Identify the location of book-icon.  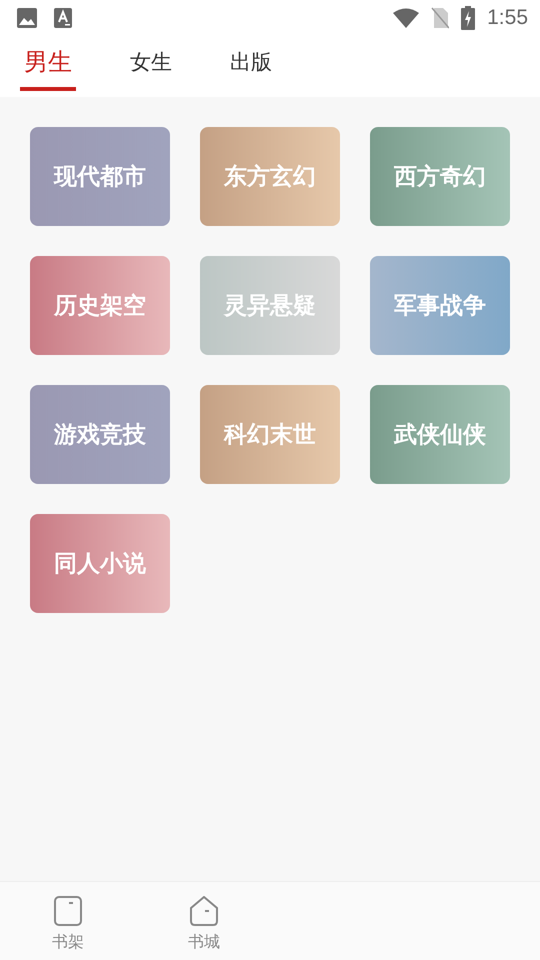
(68, 911).